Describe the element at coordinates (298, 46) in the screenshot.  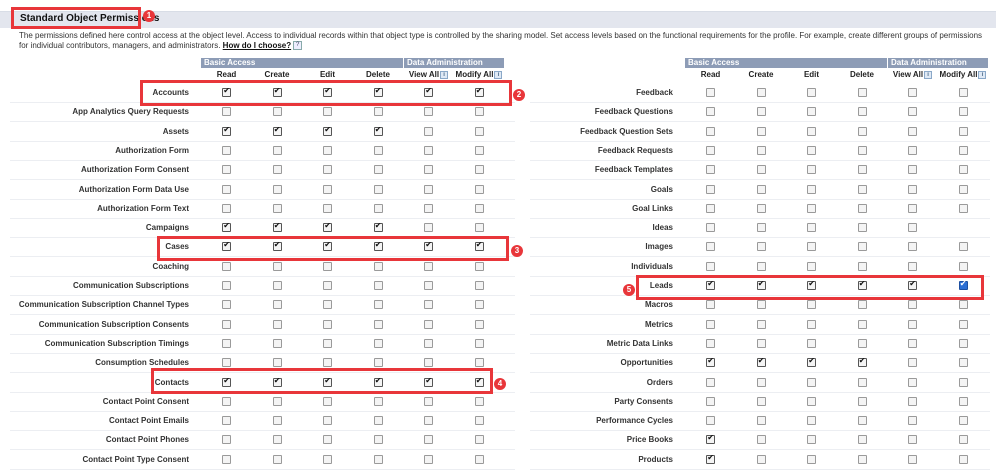
I see `help-icon: ?` at that location.